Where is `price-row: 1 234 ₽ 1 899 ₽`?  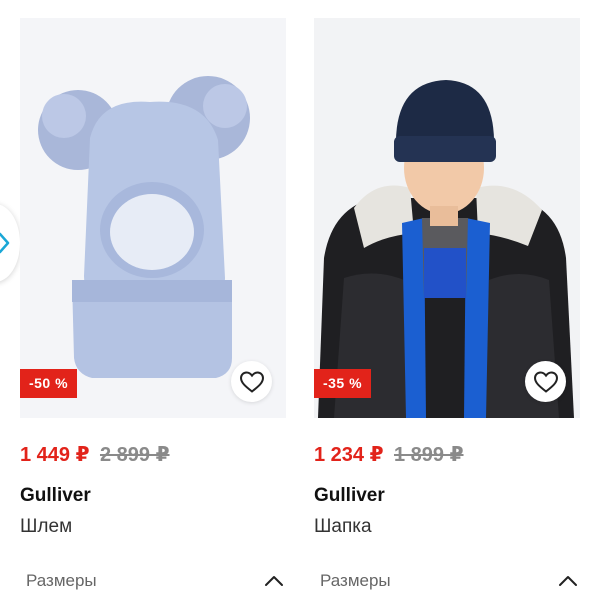 price-row: 1 234 ₽ 1 899 ₽ is located at coordinates (389, 455).